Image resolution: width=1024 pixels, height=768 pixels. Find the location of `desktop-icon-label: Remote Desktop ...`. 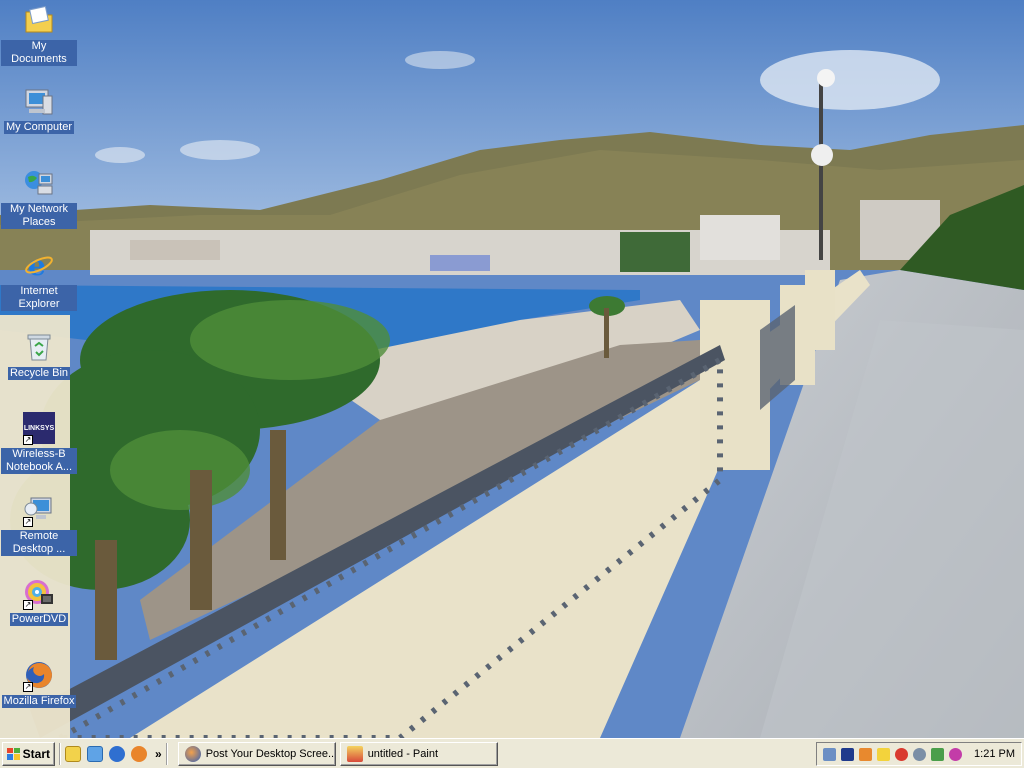

desktop-icon-label: Remote Desktop ... is located at coordinates (39, 543).